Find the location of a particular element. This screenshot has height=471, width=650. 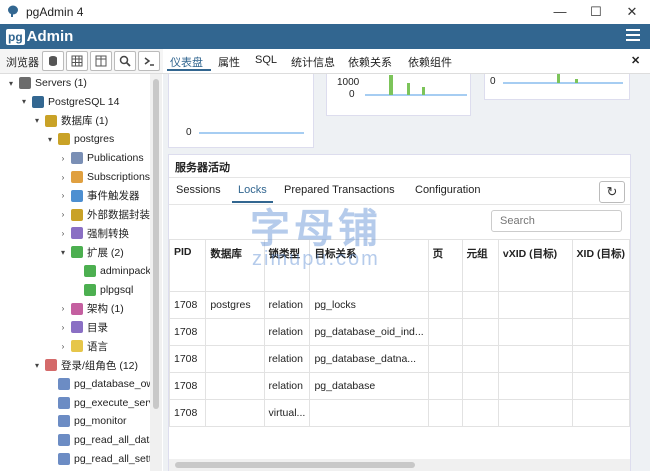

column-header: vXID (目标) is located at coordinates (535, 265).